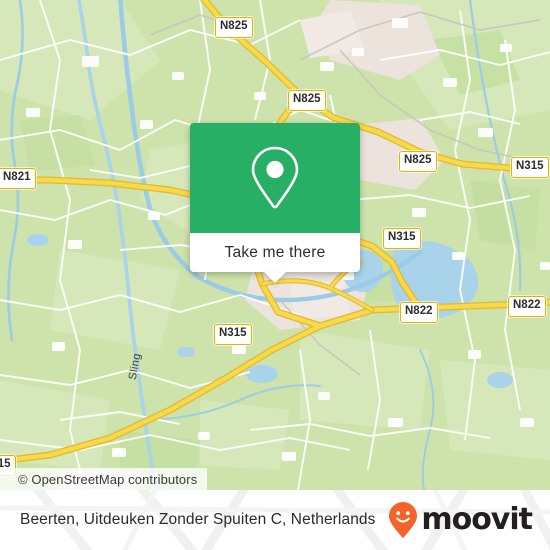  What do you see at coordinates (233, 334) in the screenshot?
I see `road-shield-n315-2: N315` at bounding box center [233, 334].